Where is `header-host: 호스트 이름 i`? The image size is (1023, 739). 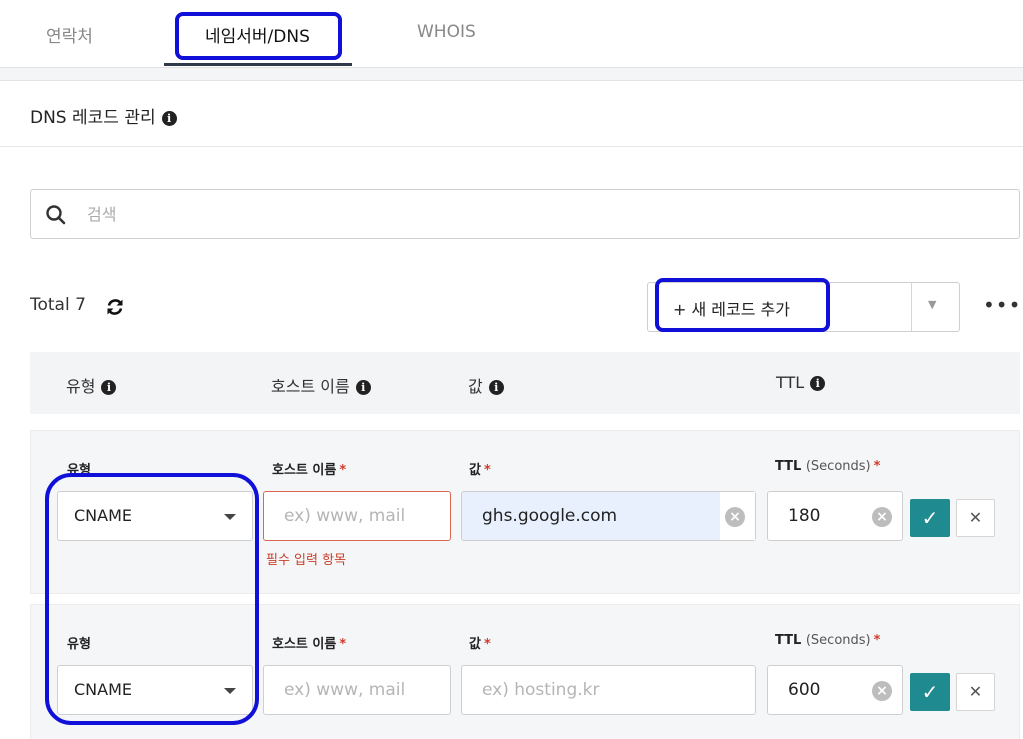
header-host: 호스트 이름 i is located at coordinates (321, 385).